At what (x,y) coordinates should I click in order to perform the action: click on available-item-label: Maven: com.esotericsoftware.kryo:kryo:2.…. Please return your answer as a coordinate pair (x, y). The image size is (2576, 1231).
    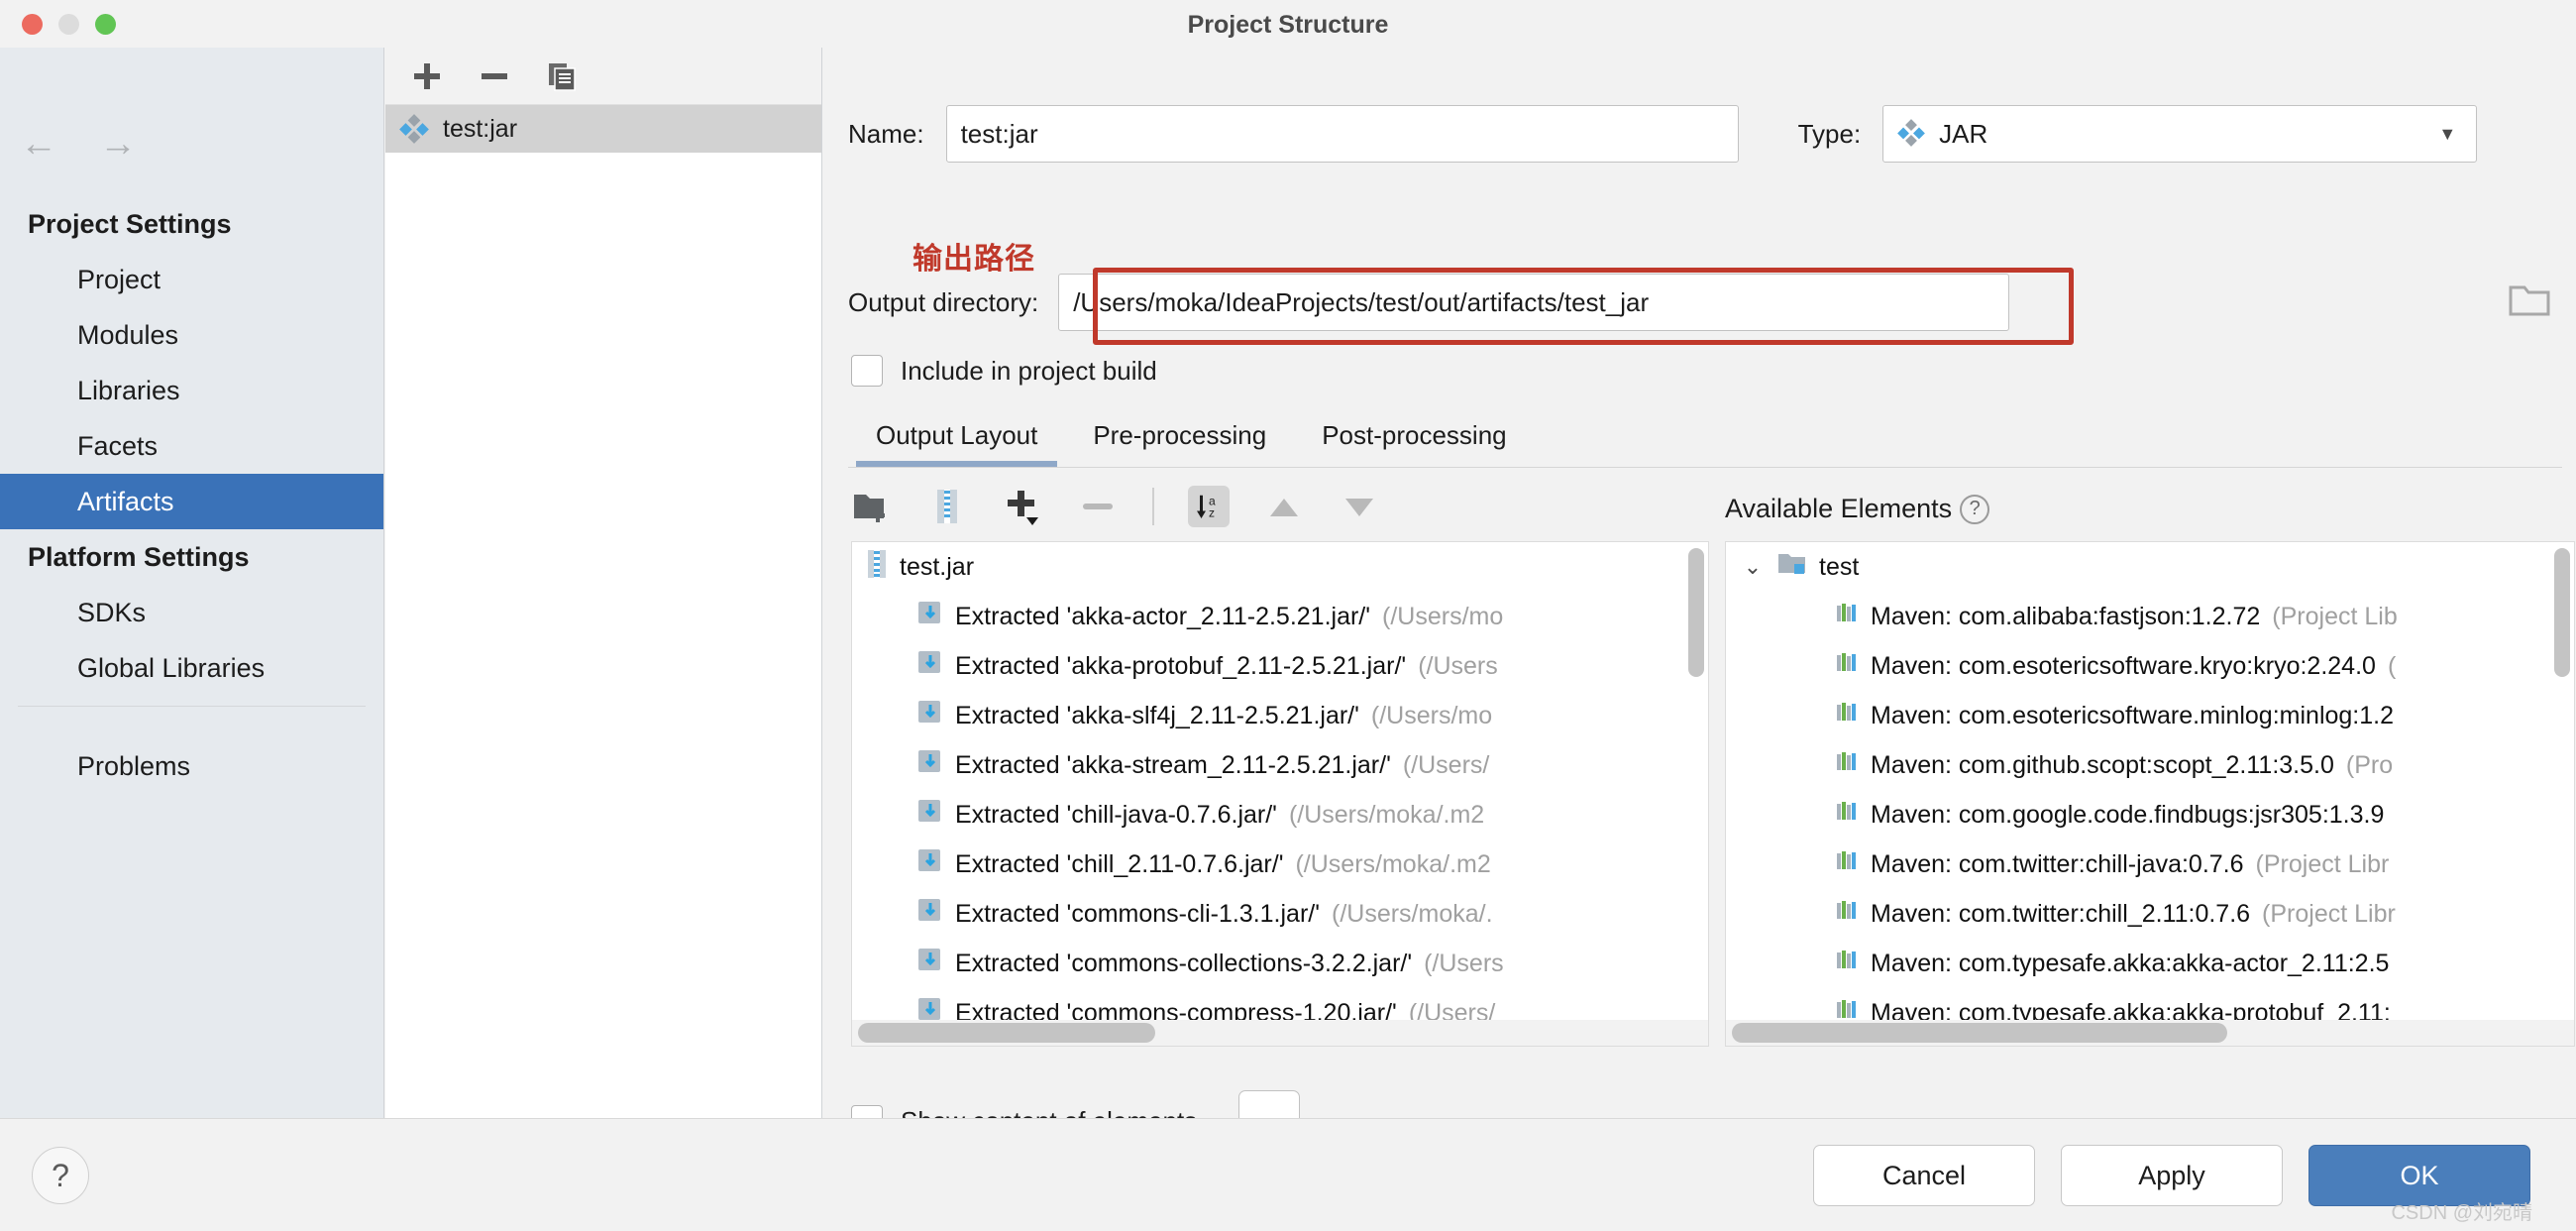
    Looking at the image, I should click on (2123, 665).